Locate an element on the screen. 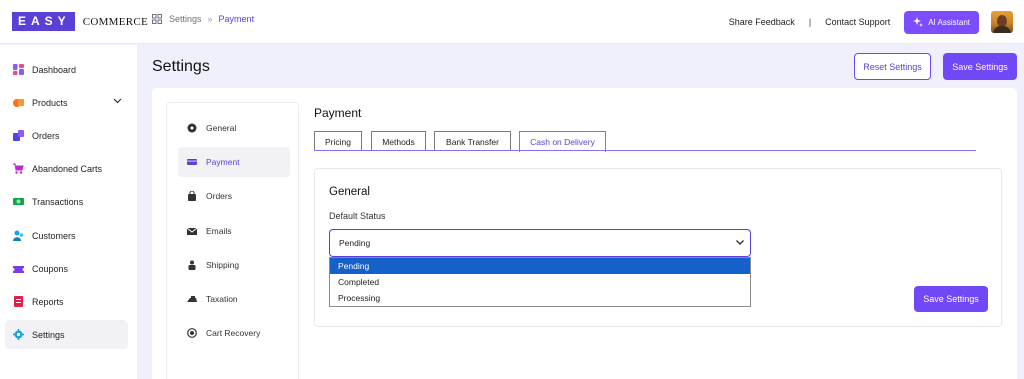 The image size is (1024, 379). sidebar-item-reports: Reports is located at coordinates (66, 301).